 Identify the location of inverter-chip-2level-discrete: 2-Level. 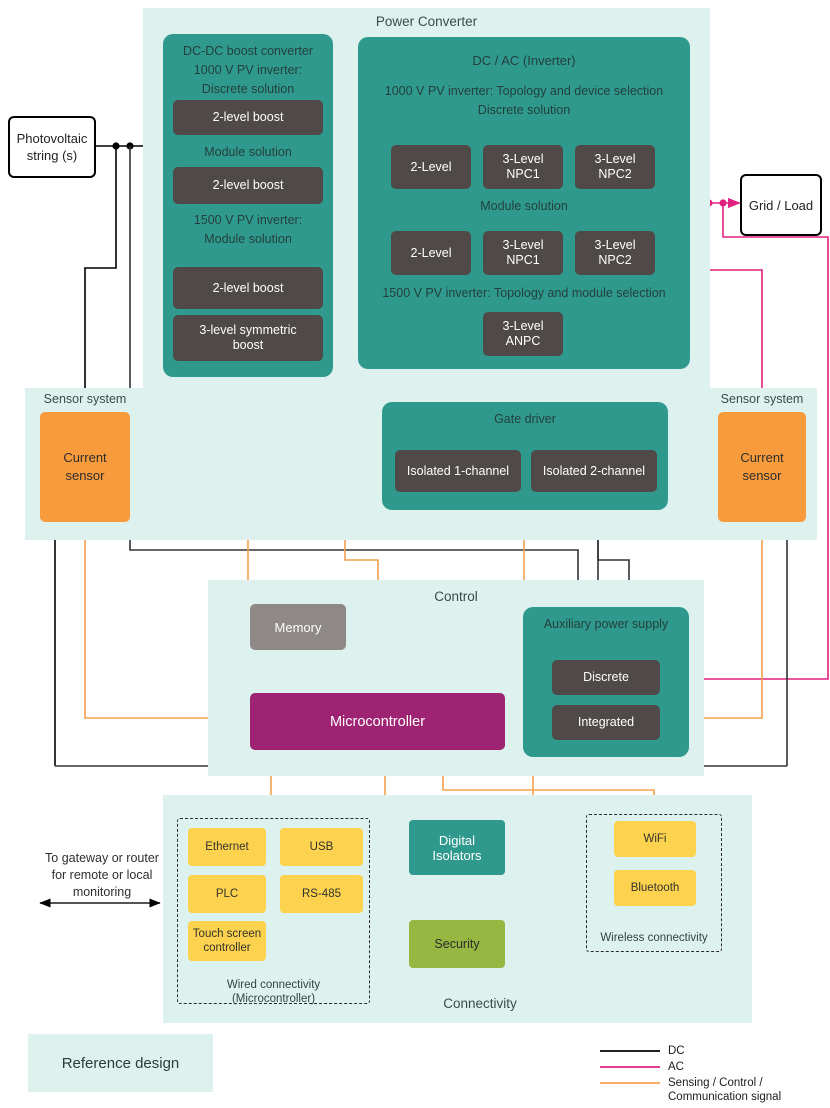
(431, 167).